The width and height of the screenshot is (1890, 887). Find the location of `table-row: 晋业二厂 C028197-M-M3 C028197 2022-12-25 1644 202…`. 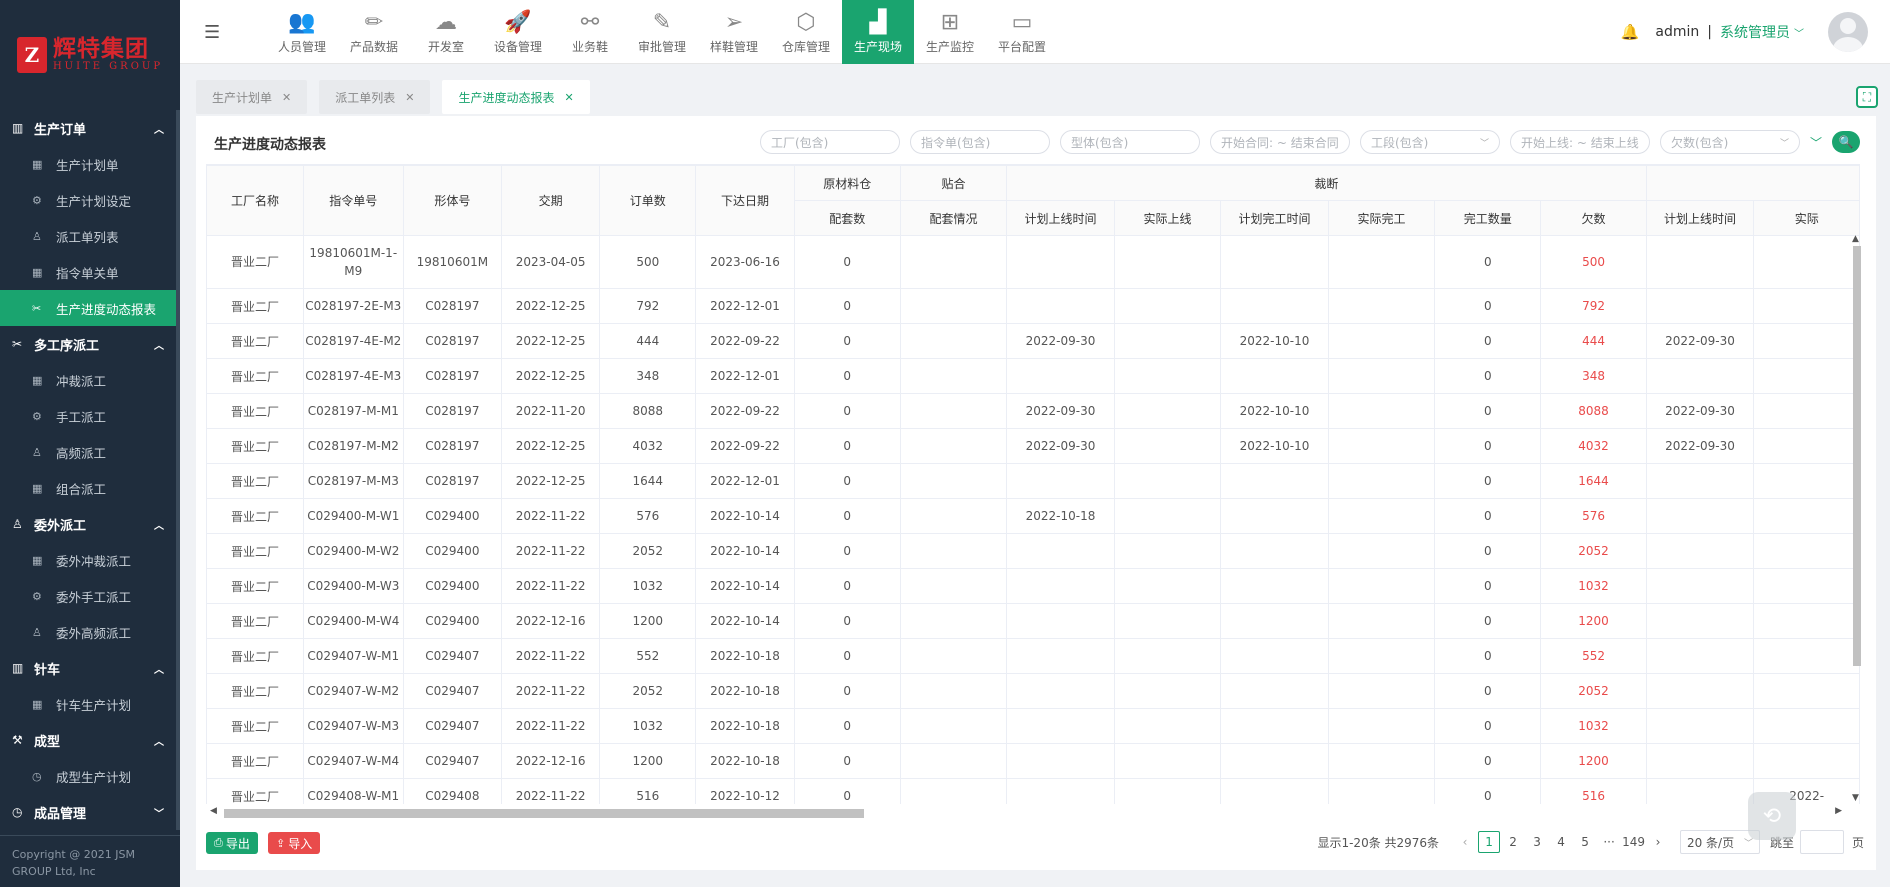

table-row: 晋业二厂 C028197-M-M3 C028197 2022-12-25 1644 202… is located at coordinates (1033, 481).